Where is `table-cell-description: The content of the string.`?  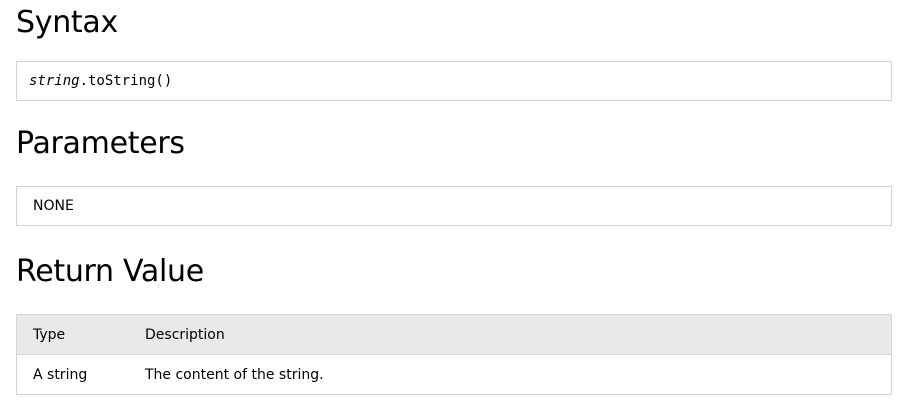
table-cell-description: The content of the string. is located at coordinates (234, 374).